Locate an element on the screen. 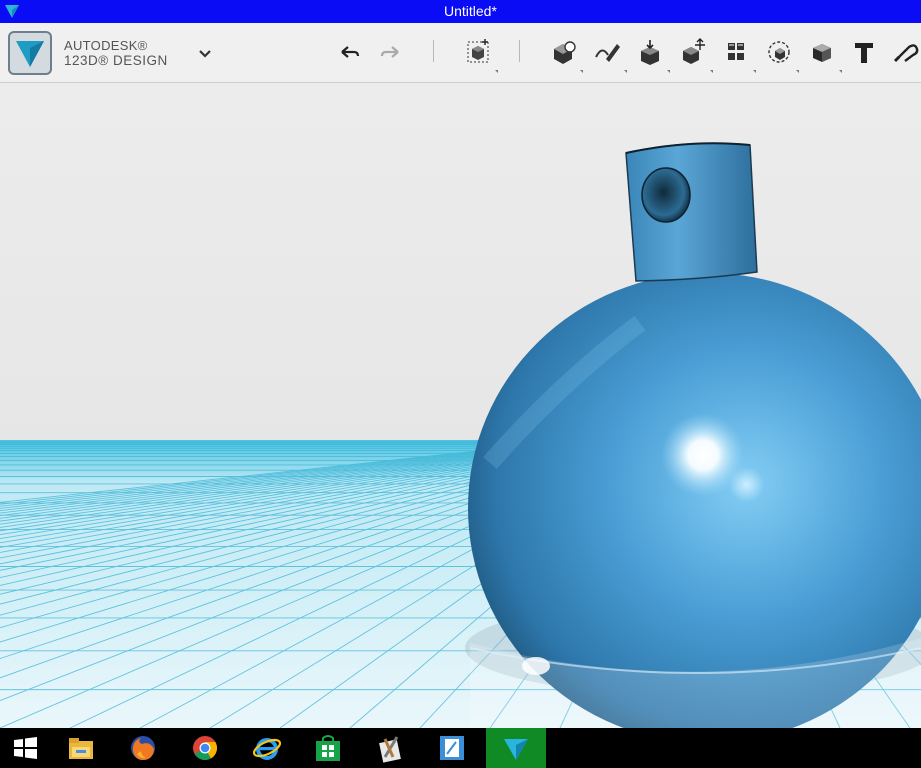 Image resolution: width=921 pixels, height=768 pixels. group-button is located at coordinates (781, 55).